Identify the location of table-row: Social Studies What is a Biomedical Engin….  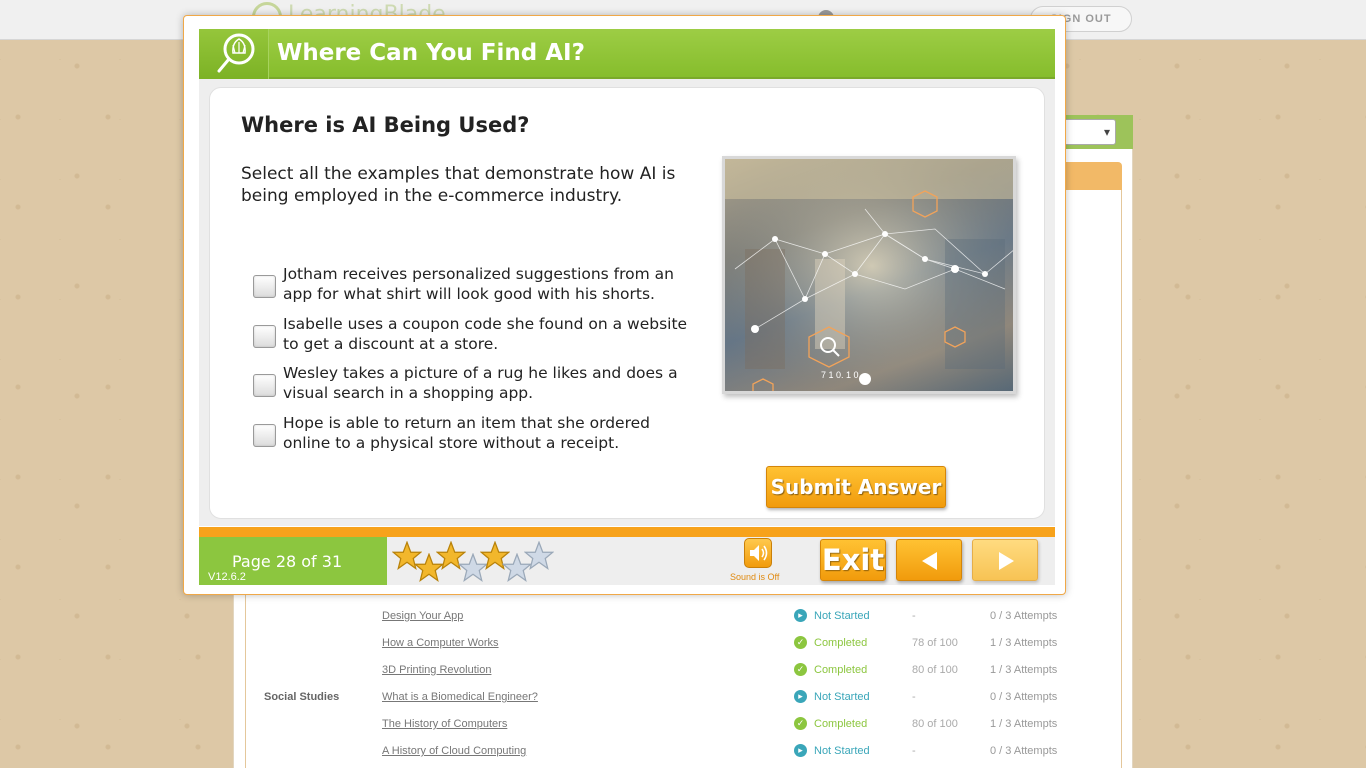
(683, 697).